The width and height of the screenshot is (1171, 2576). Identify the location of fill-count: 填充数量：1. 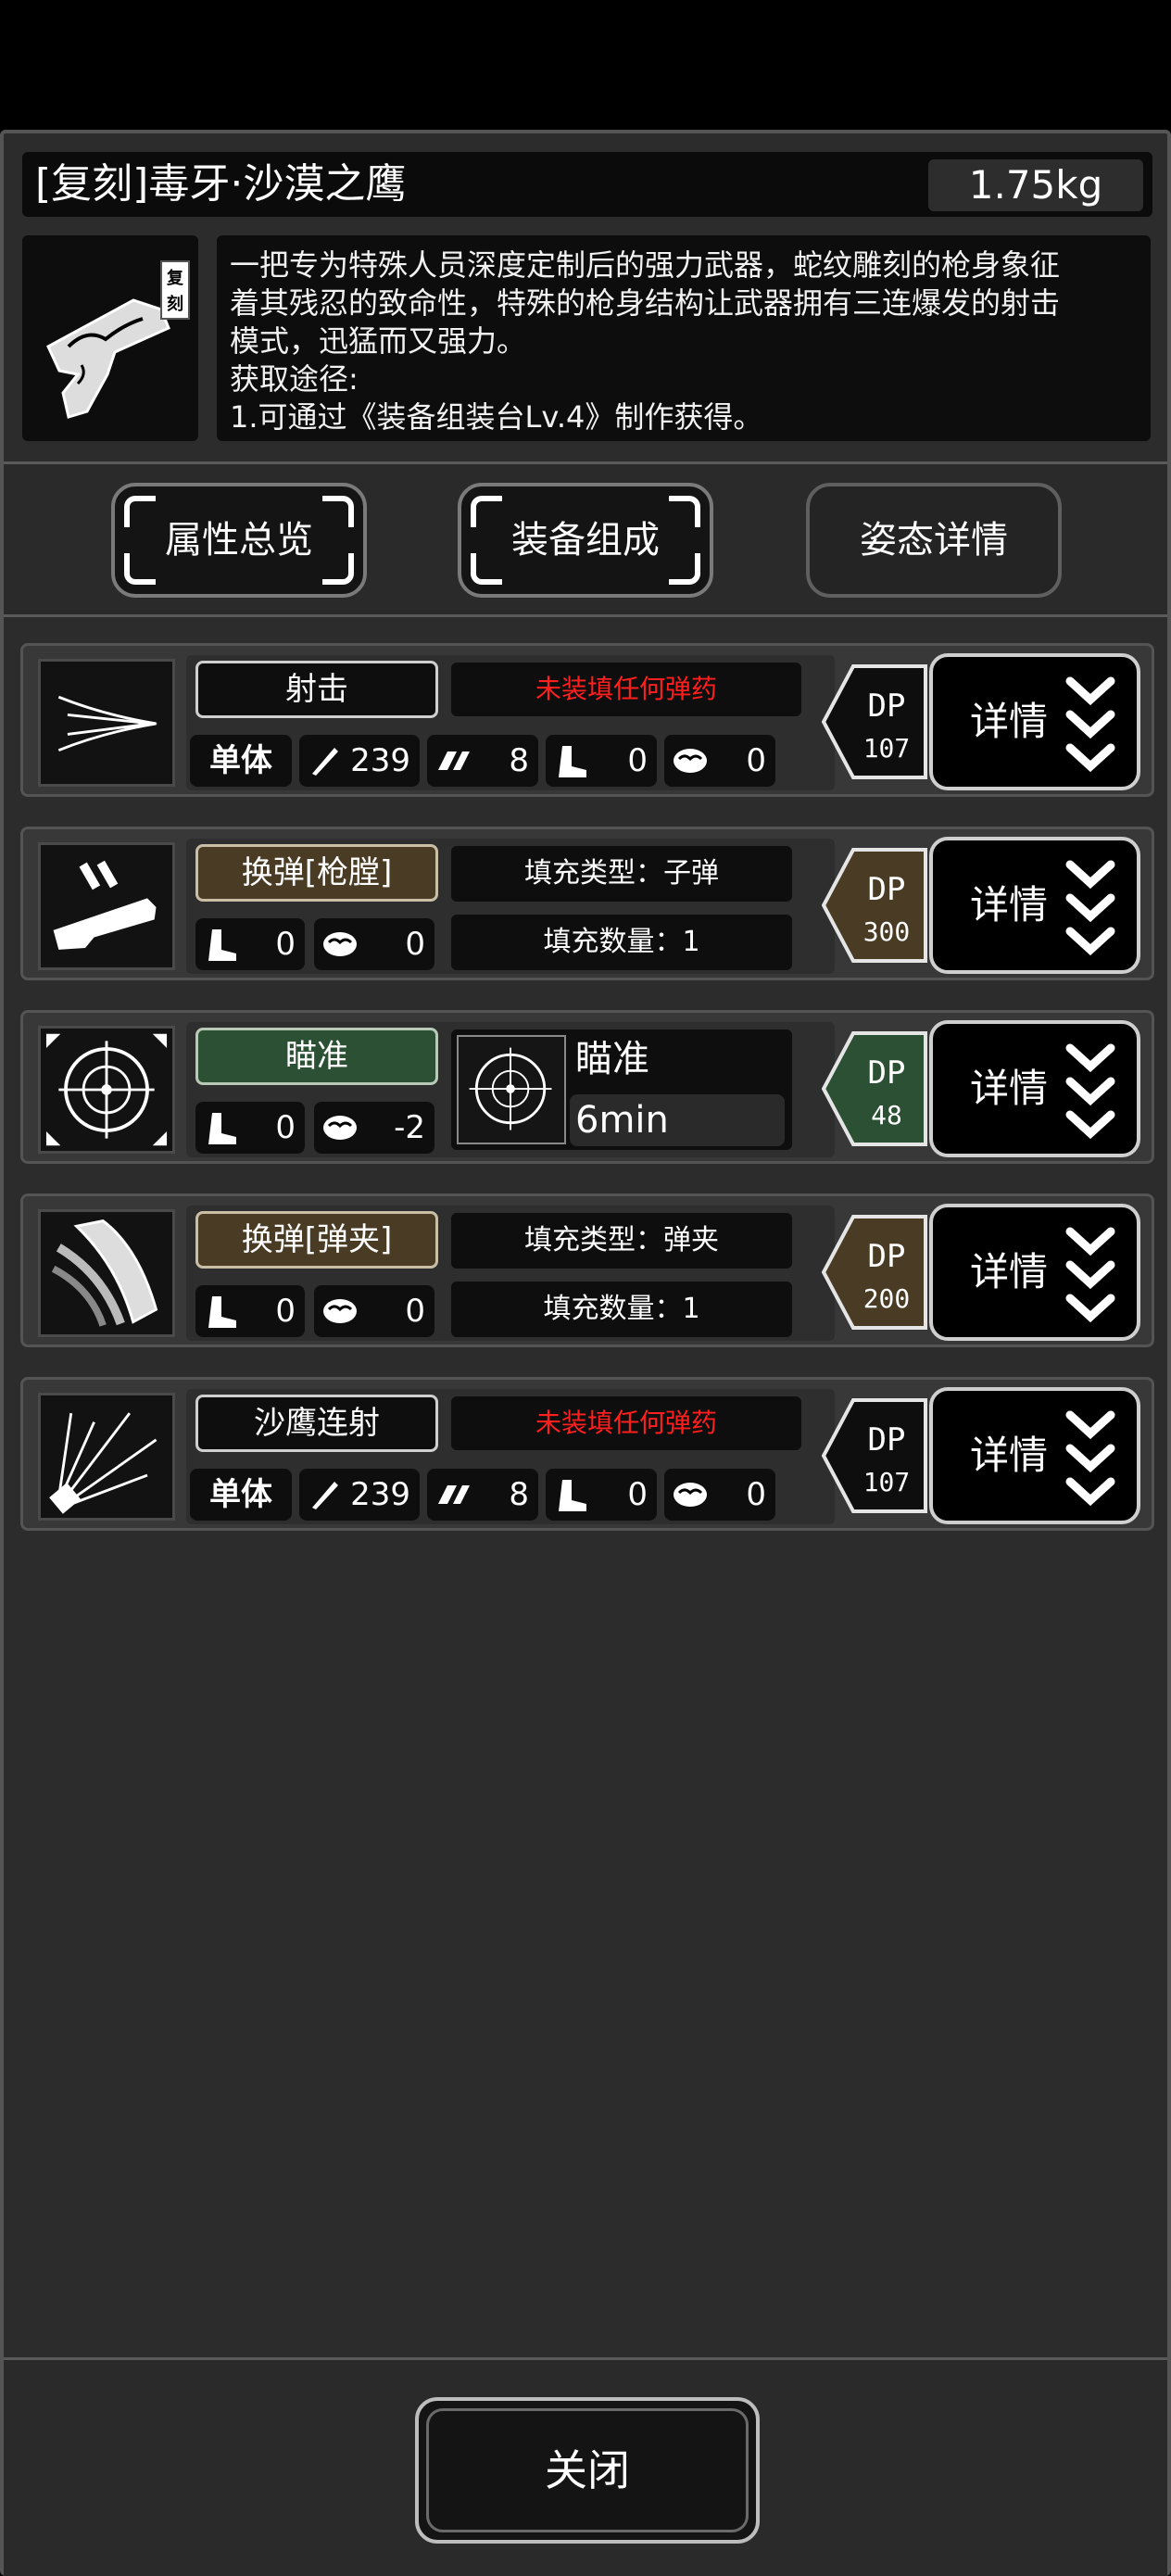
(621, 943).